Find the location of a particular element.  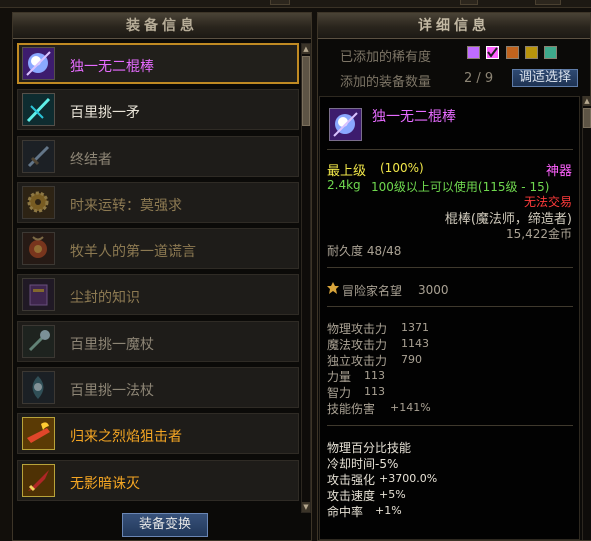

equipment-list-item: 百里挑一法杖 is located at coordinates (158, 388).